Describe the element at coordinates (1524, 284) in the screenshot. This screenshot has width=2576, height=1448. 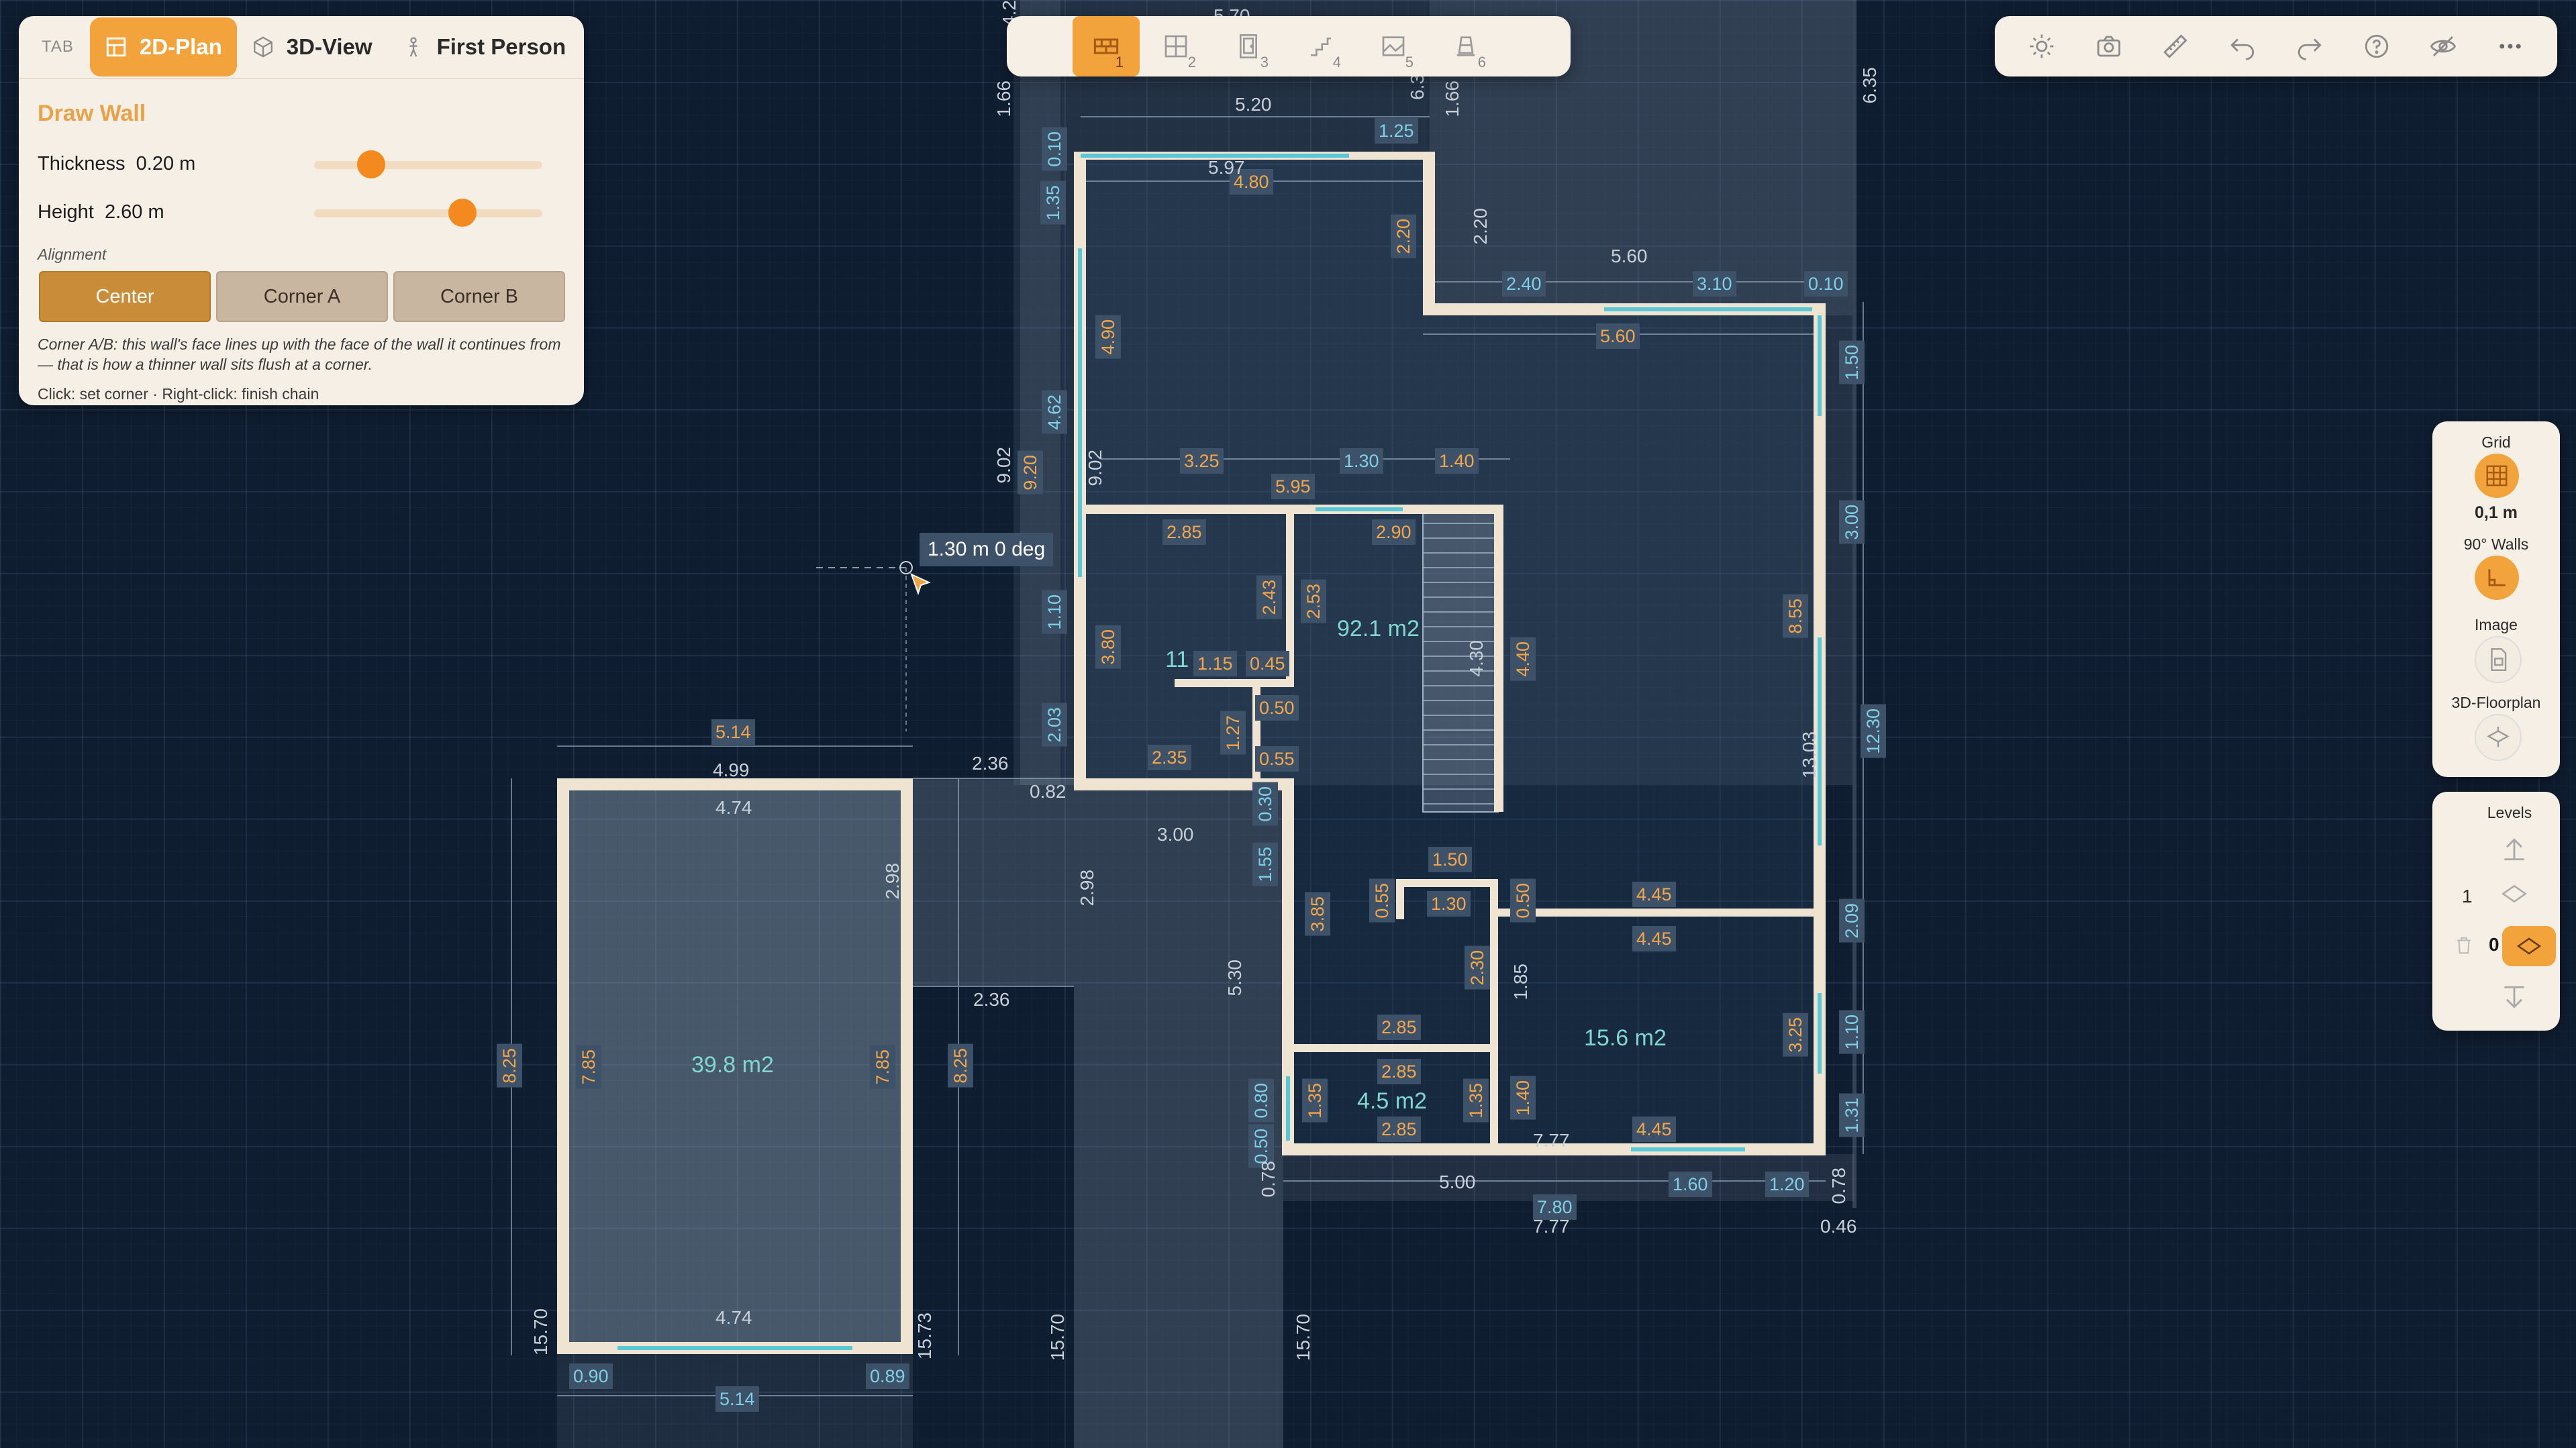
I see `dimension-label: 2.40` at that location.